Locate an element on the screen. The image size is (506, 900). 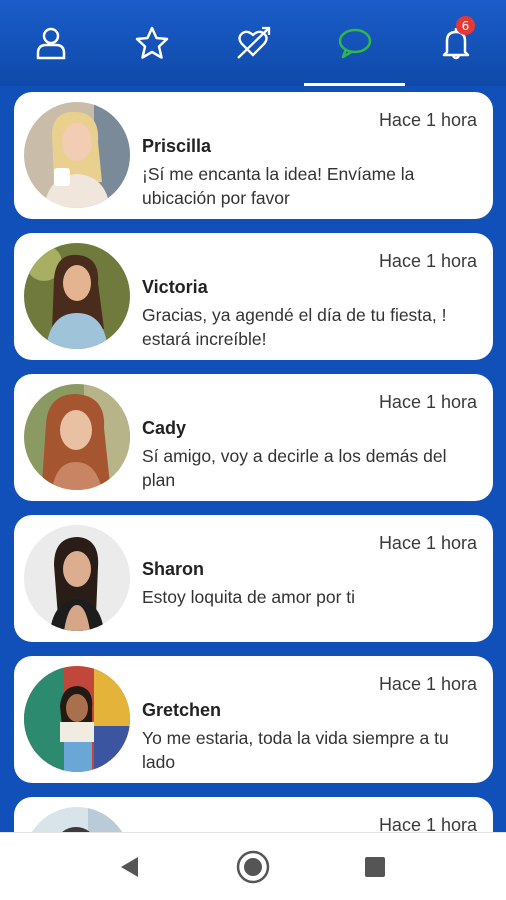
back-icon is located at coordinates (129, 867).